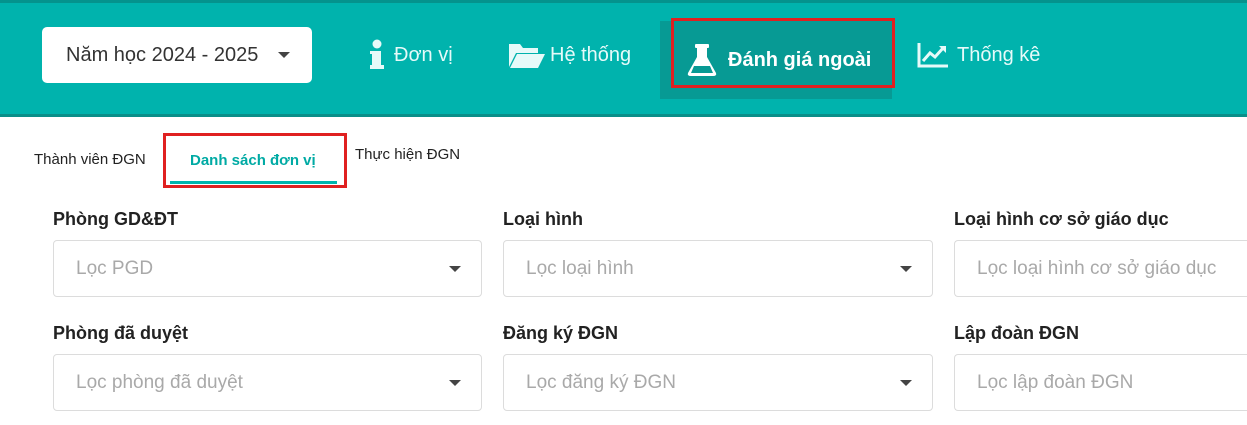  Describe the element at coordinates (115, 268) in the screenshot. I see `filter-placeholder: Lọc PGD` at that location.